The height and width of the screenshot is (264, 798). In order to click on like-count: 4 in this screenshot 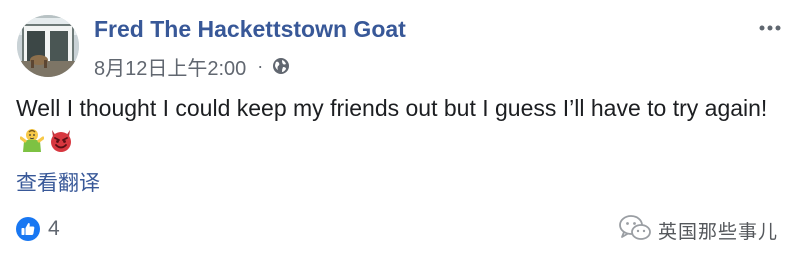, I will do `click(54, 229)`.